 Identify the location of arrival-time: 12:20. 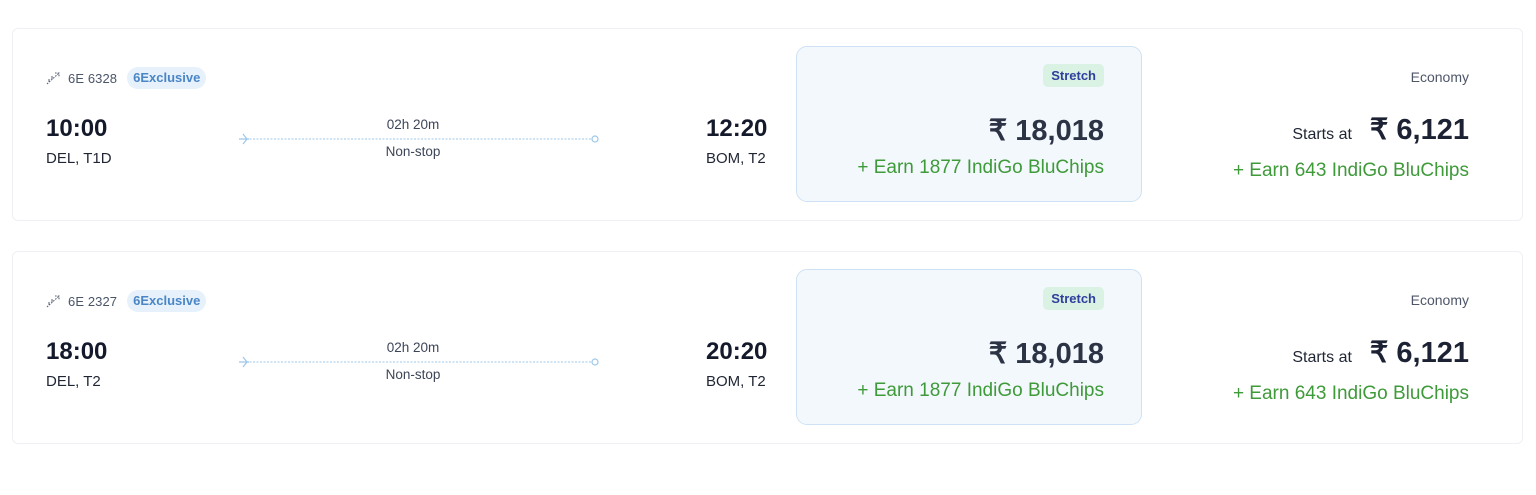
(737, 128).